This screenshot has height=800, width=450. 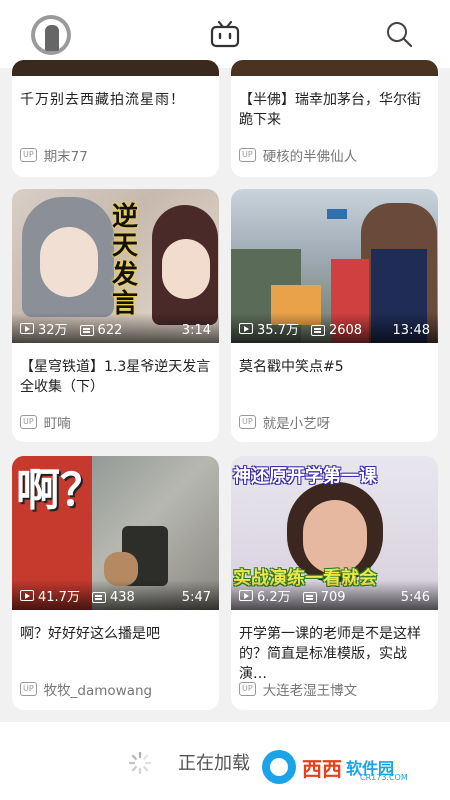 I want to click on uploader-row: UP 町喃, so click(x=45, y=422).